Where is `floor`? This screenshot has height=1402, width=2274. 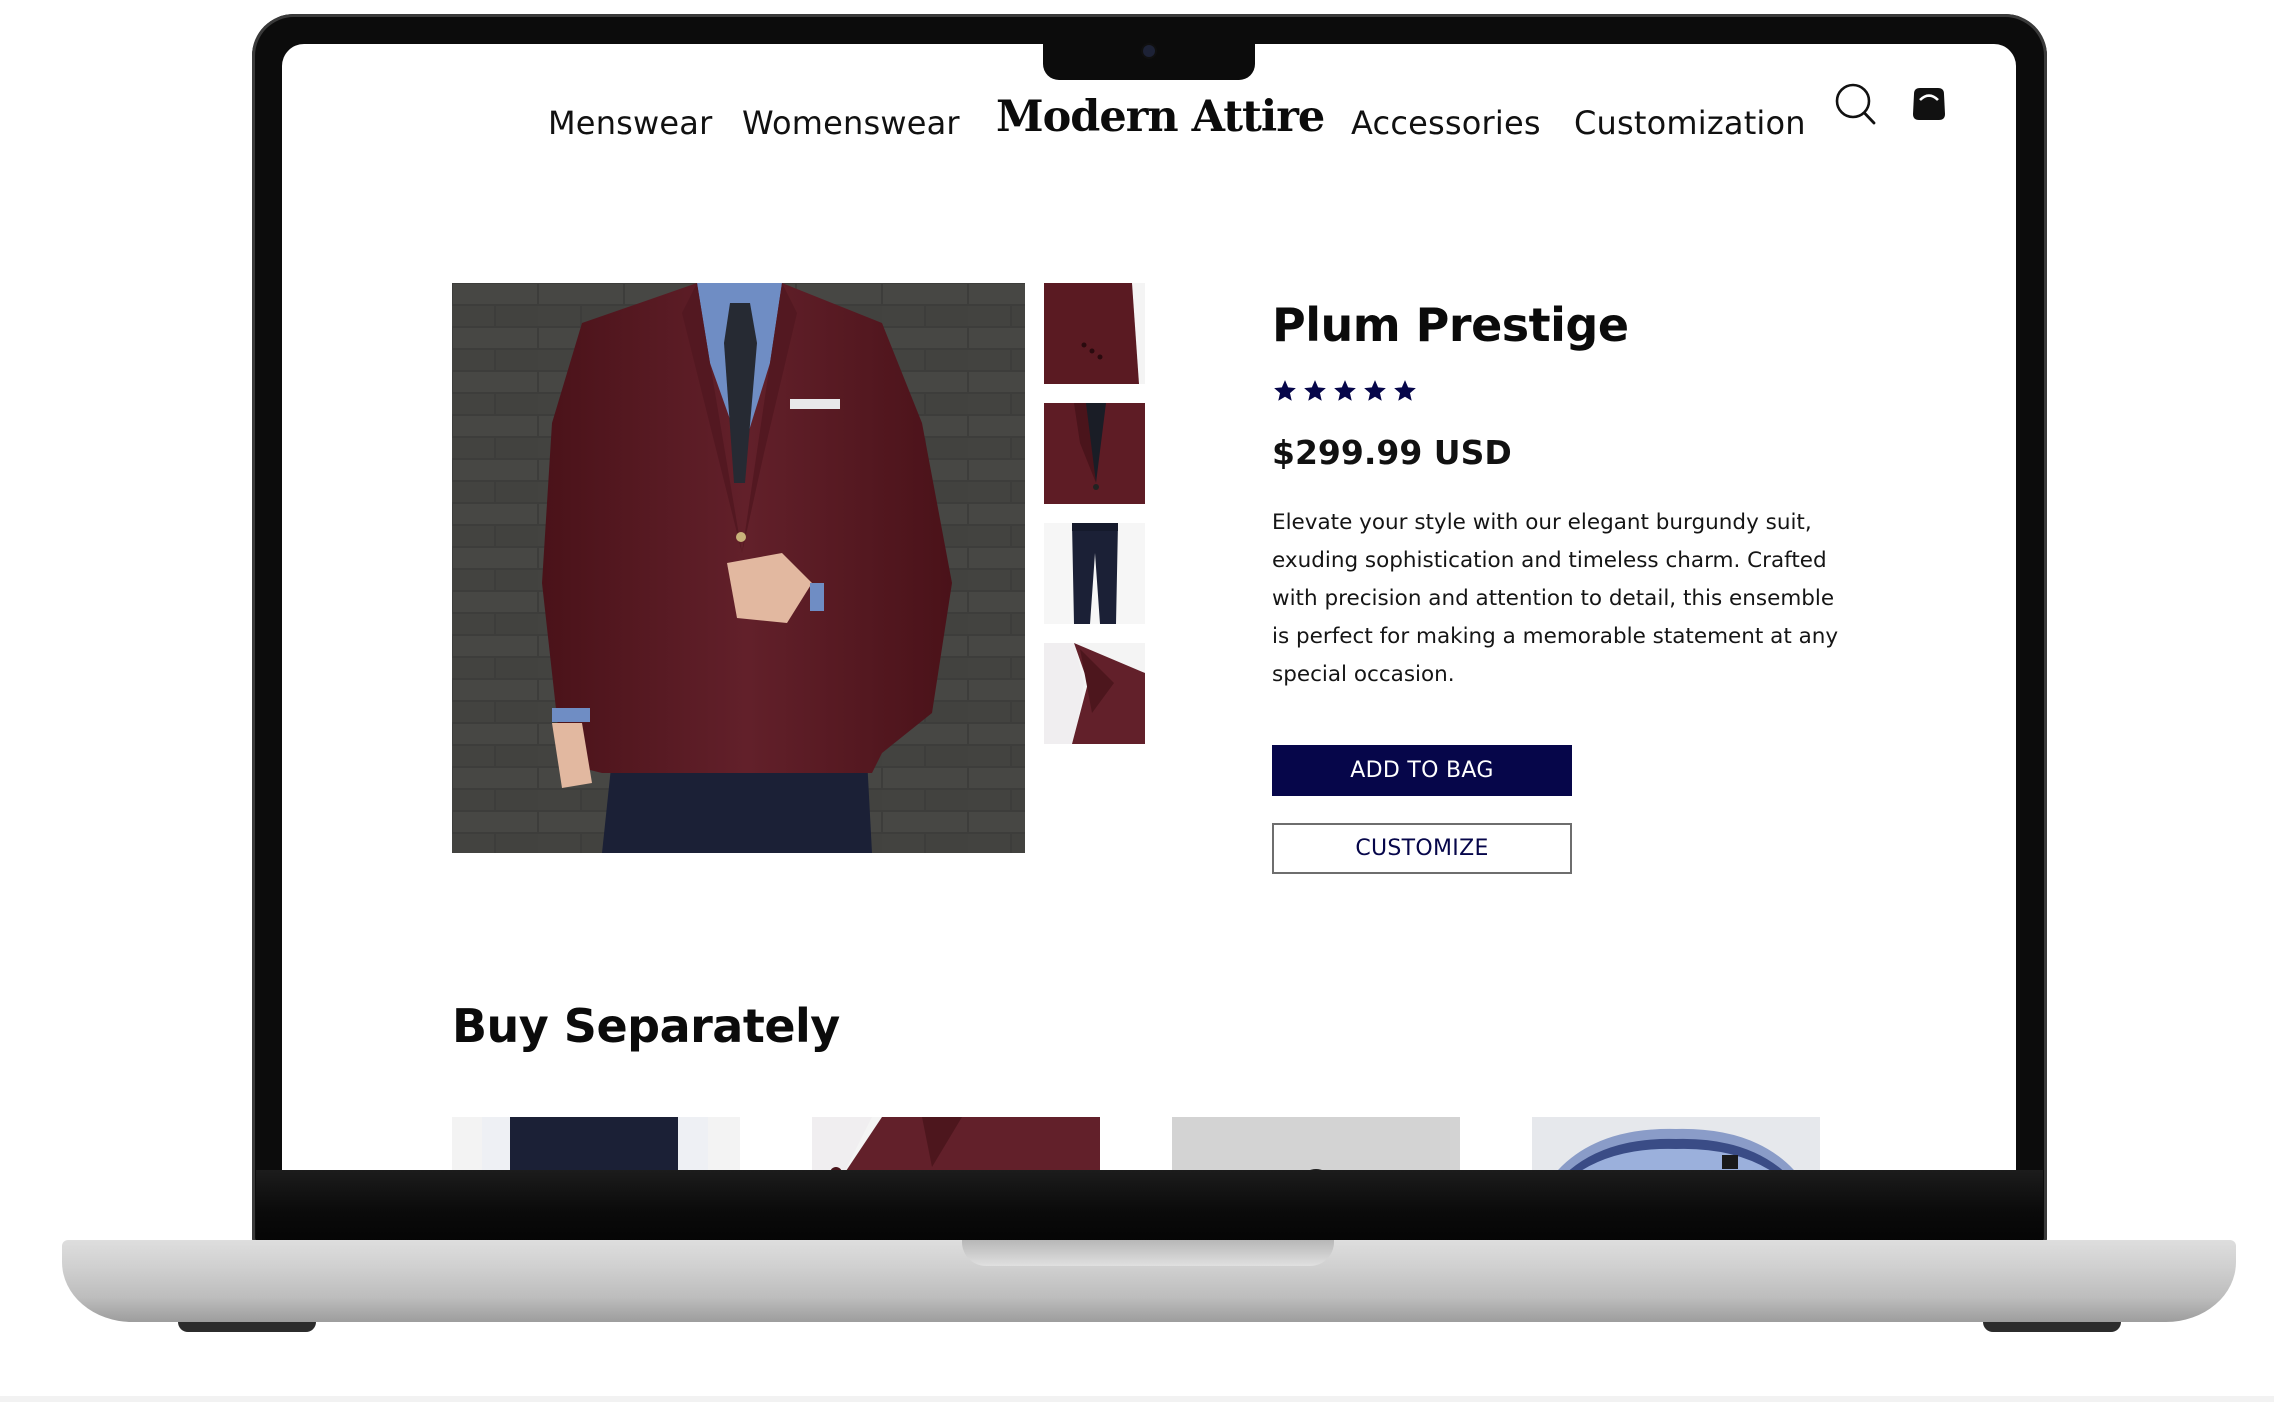 floor is located at coordinates (1137, 1399).